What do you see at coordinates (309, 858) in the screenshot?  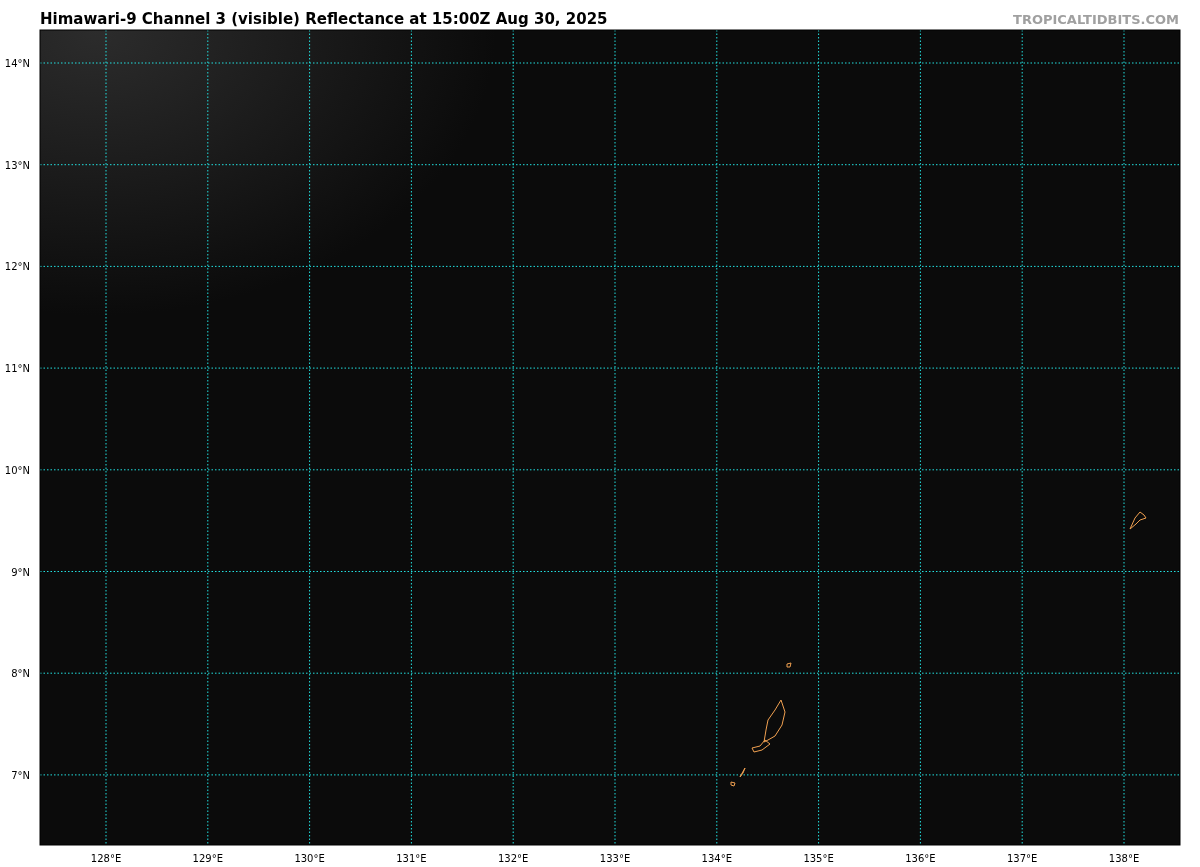 I see `longitude-label: 130°E` at bounding box center [309, 858].